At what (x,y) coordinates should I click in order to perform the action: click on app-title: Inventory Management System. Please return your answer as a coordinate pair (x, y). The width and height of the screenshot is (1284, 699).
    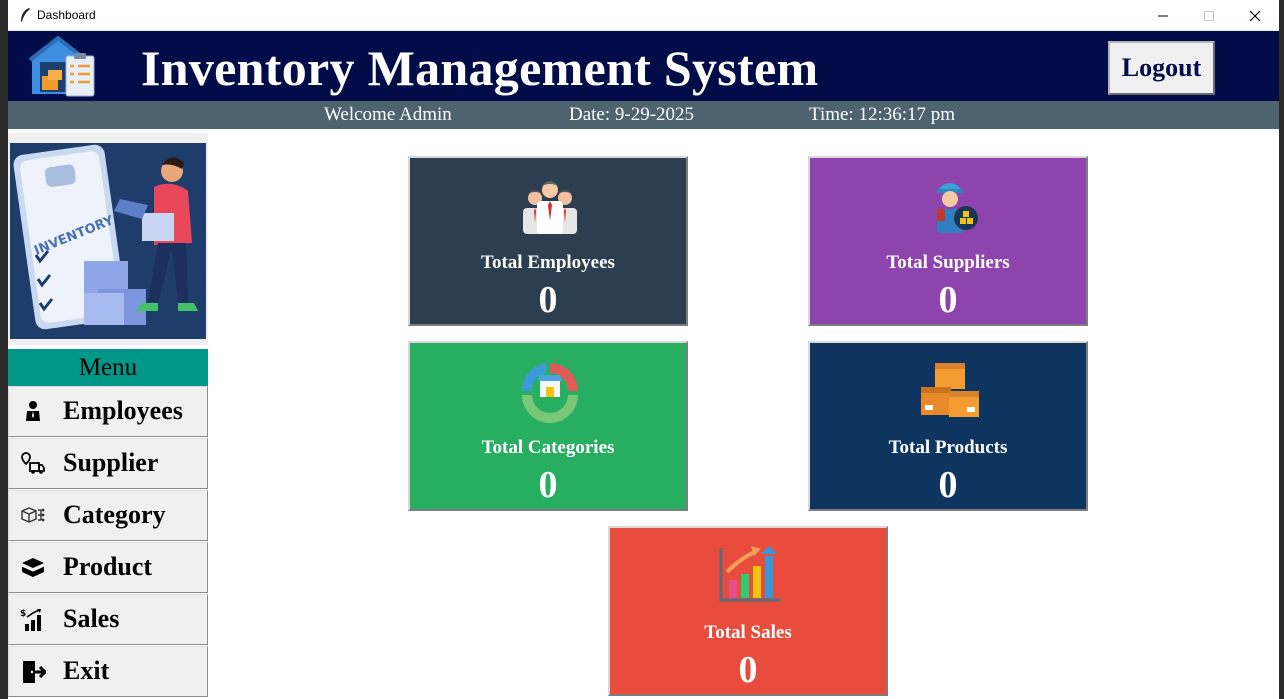
    Looking at the image, I should click on (480, 68).